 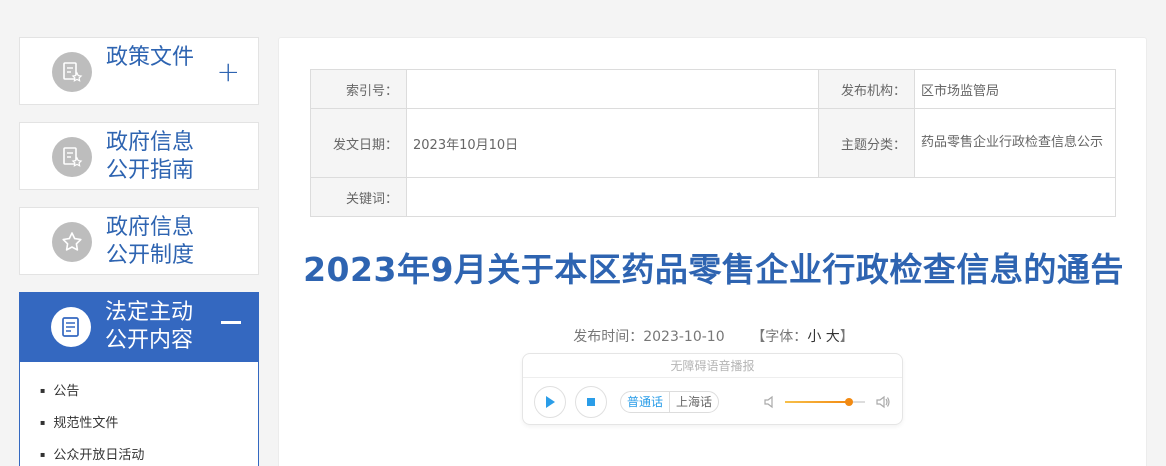 What do you see at coordinates (849, 402) in the screenshot?
I see `volume-knob` at bounding box center [849, 402].